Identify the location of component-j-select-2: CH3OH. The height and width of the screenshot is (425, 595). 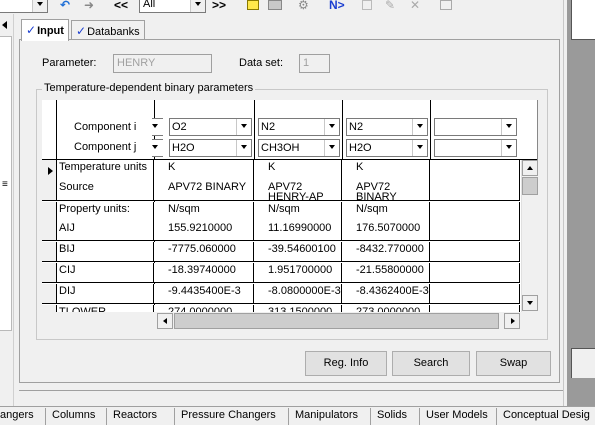
(299, 148).